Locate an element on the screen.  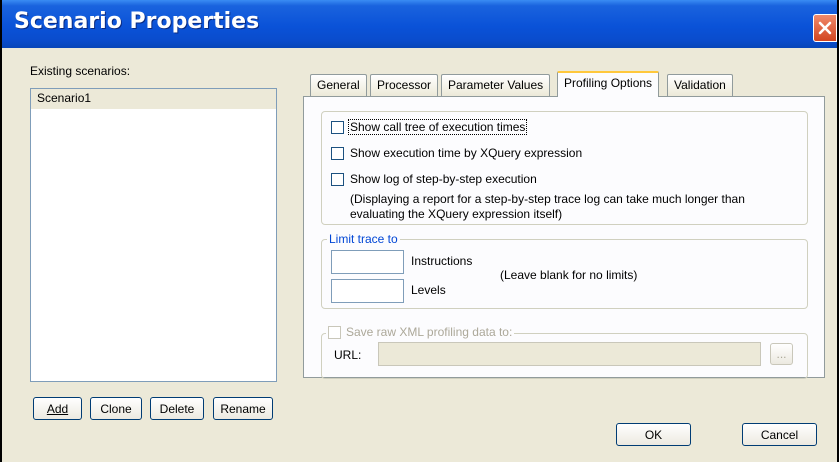
tab-general: General is located at coordinates (338, 85).